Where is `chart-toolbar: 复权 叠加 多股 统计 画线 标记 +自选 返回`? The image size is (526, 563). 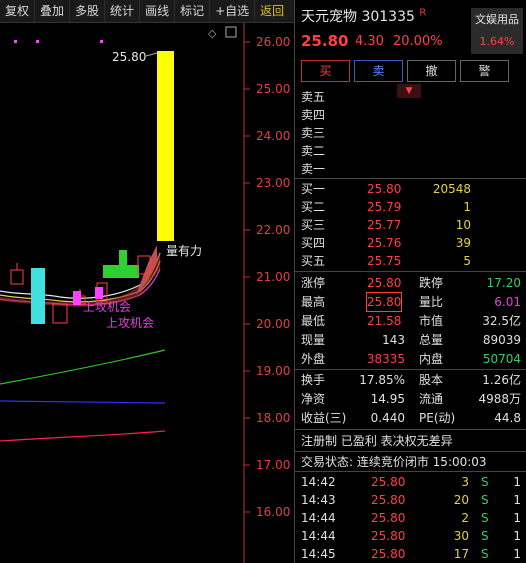
chart-toolbar: 复权 叠加 多股 统计 画线 标记 +自选 返回 is located at coordinates (147, 11).